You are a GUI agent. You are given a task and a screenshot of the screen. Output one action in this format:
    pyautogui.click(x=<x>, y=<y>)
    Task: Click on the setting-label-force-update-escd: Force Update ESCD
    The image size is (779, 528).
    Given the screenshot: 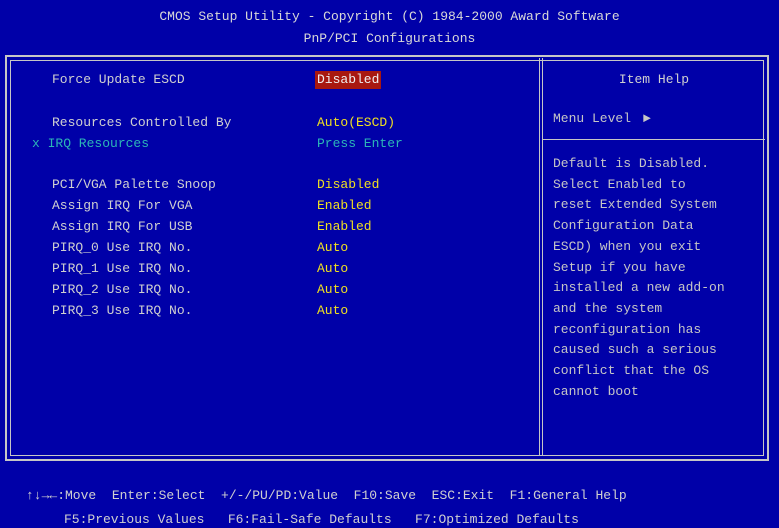 What is the action you would take?
    pyautogui.click(x=118, y=80)
    